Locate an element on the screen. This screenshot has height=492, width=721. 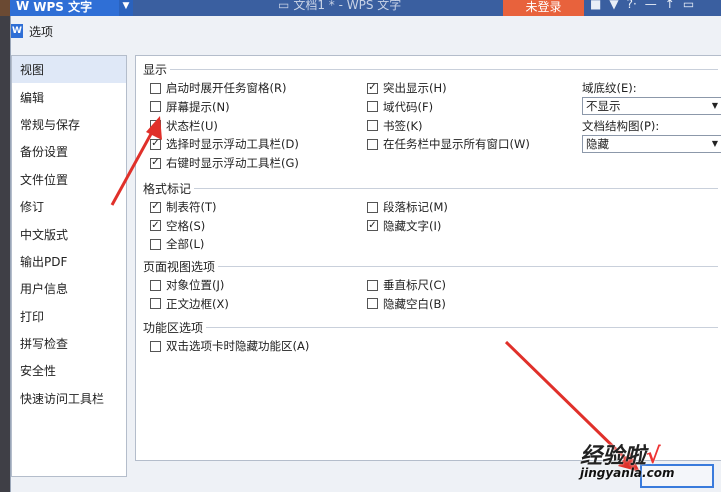
checkbox-label: 突出显示(H) is located at coordinates (415, 88).